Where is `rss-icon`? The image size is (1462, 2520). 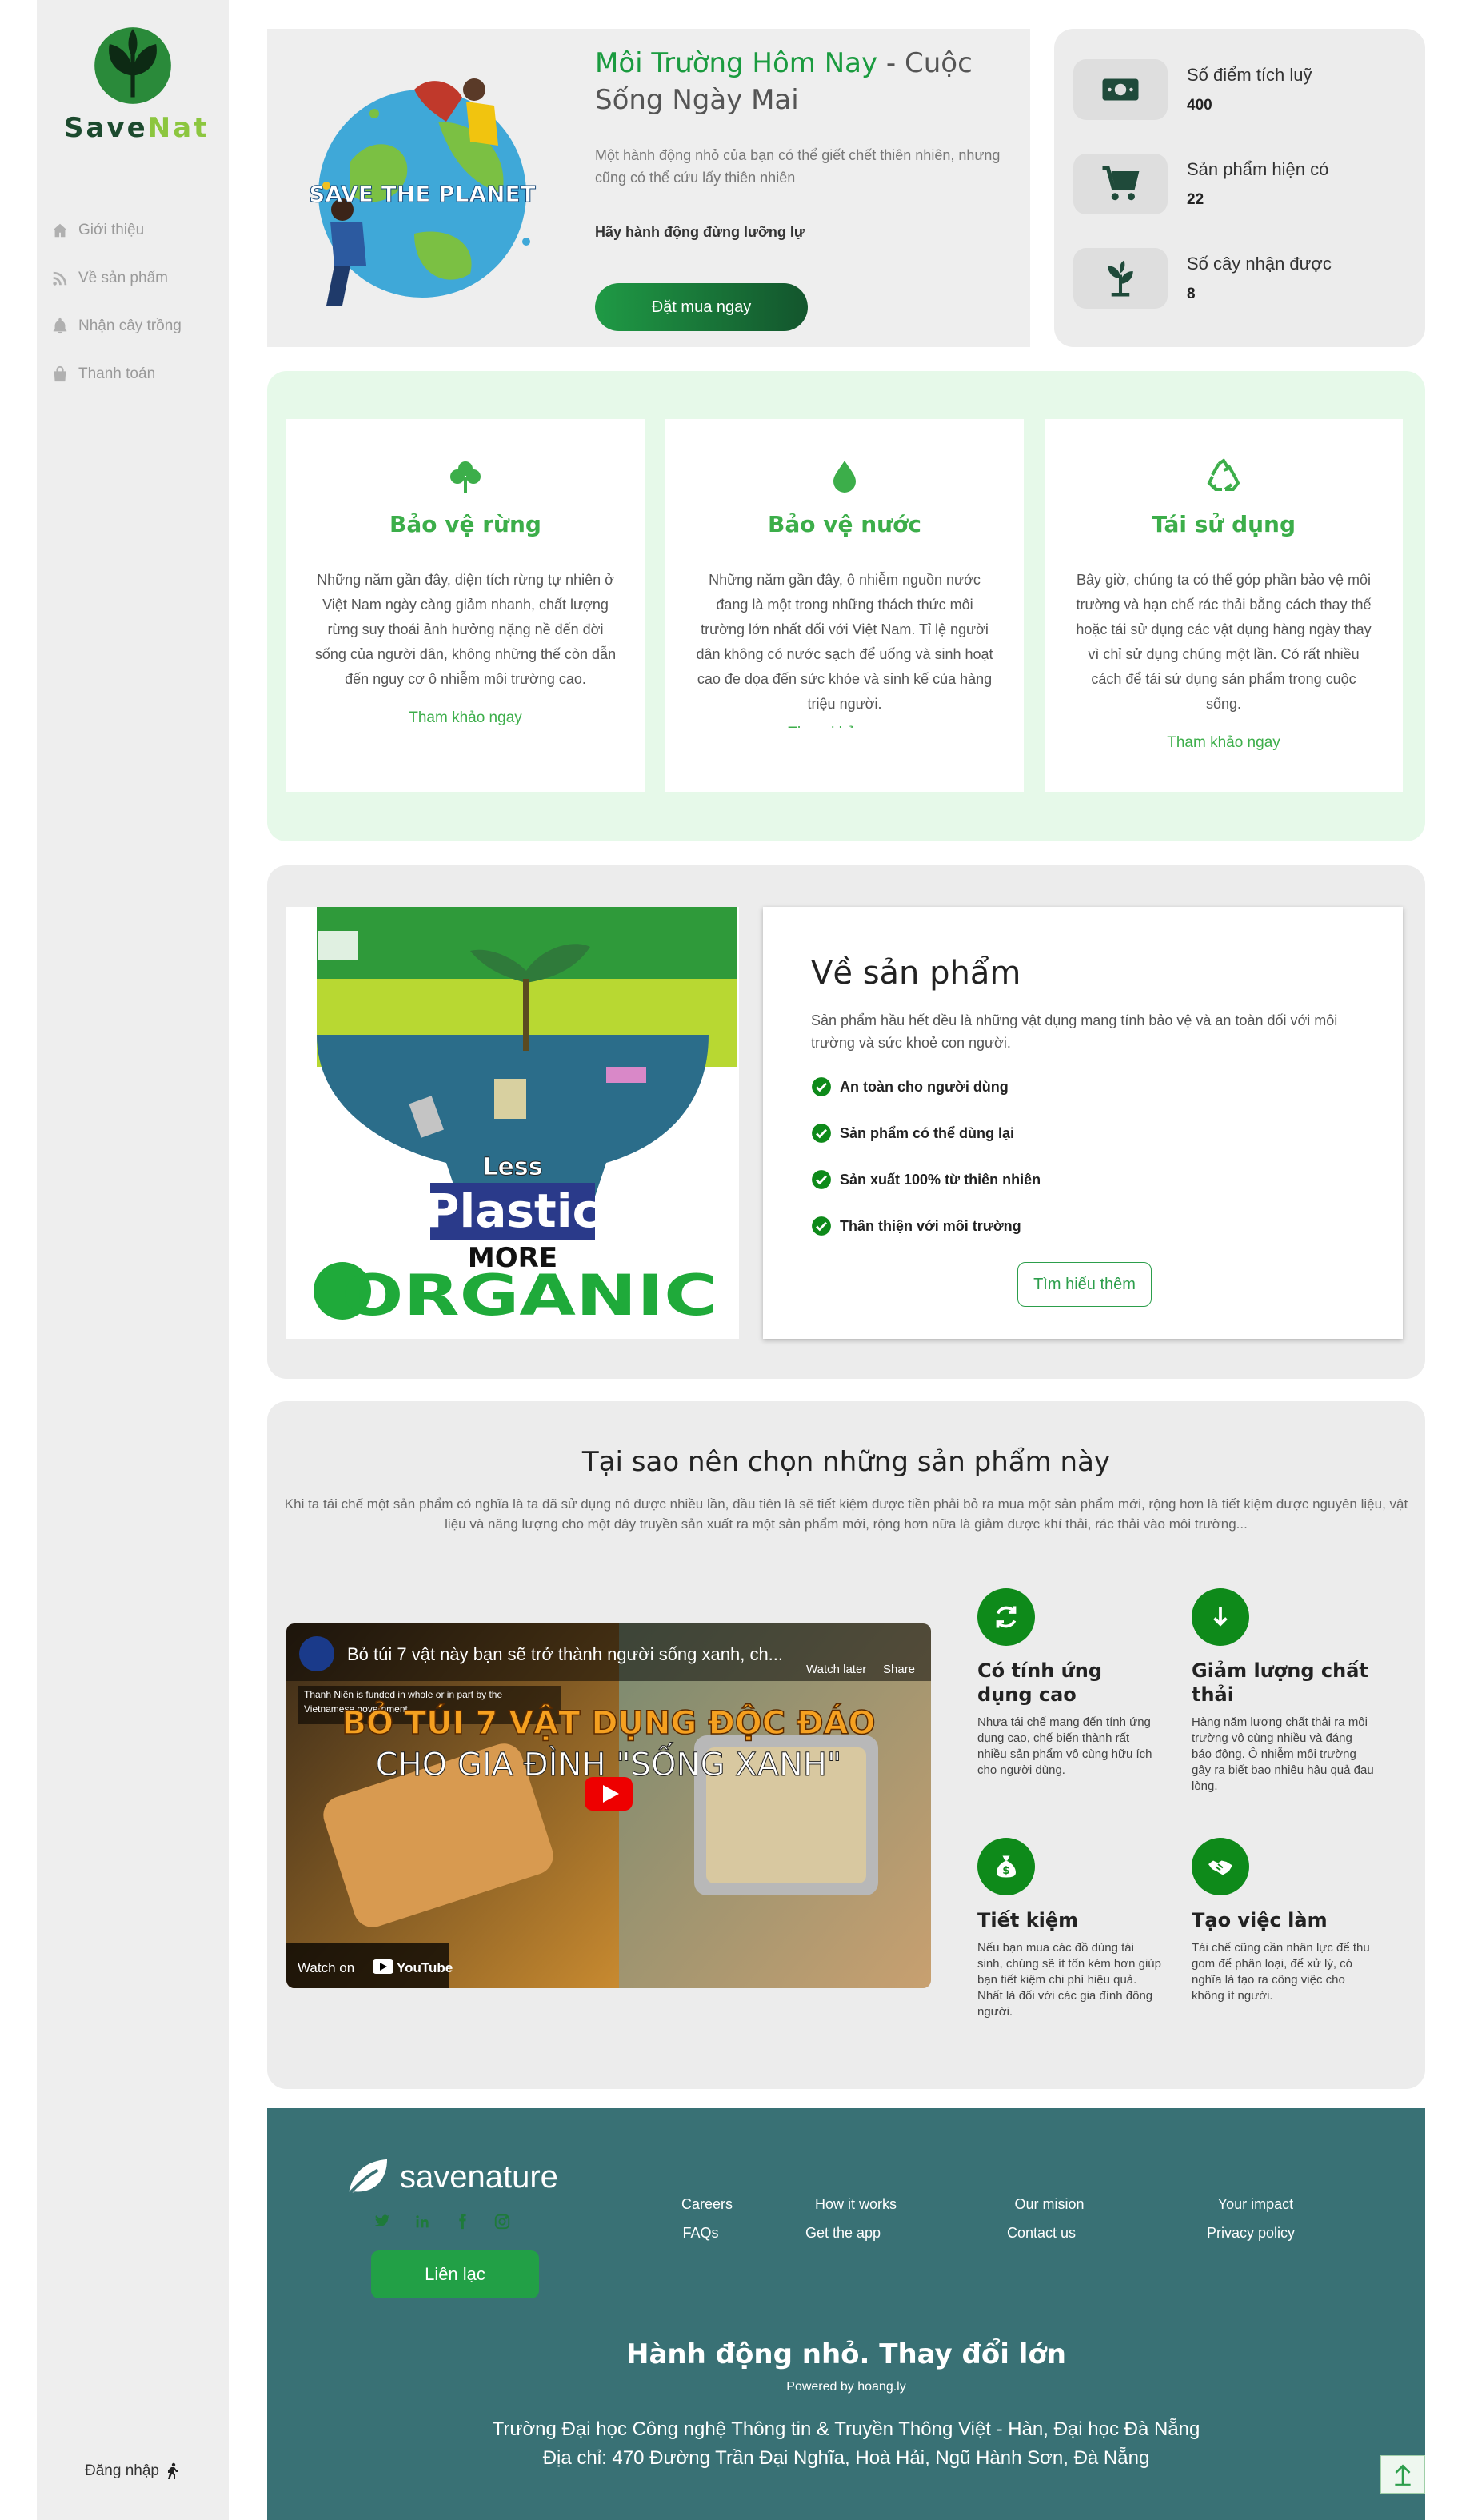
rss-icon is located at coordinates (60, 278).